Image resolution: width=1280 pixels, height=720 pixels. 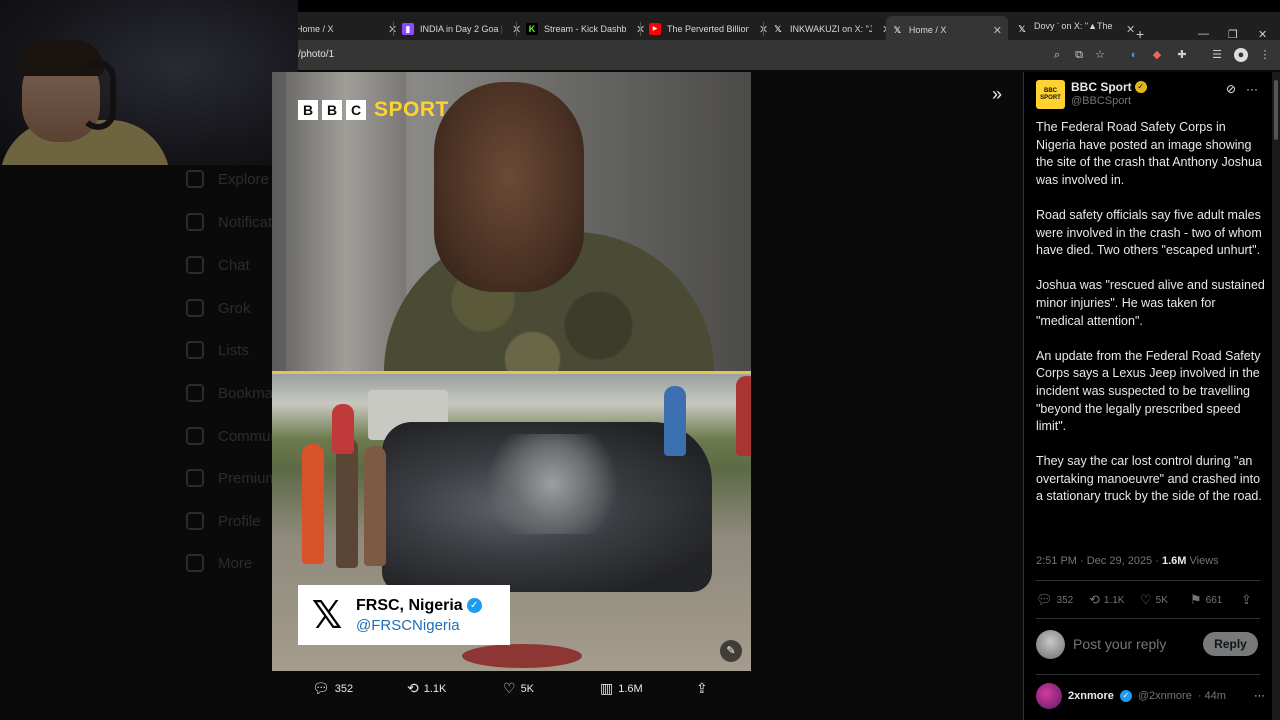 I want to click on browser-tab: Home / X✕, so click(x=346, y=29).